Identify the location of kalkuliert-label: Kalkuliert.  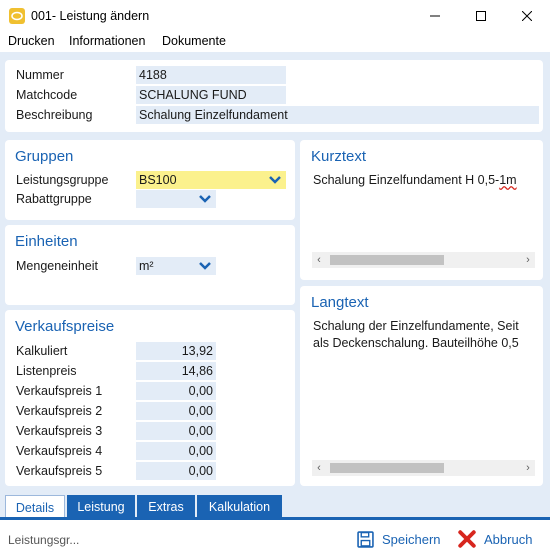
(42, 351).